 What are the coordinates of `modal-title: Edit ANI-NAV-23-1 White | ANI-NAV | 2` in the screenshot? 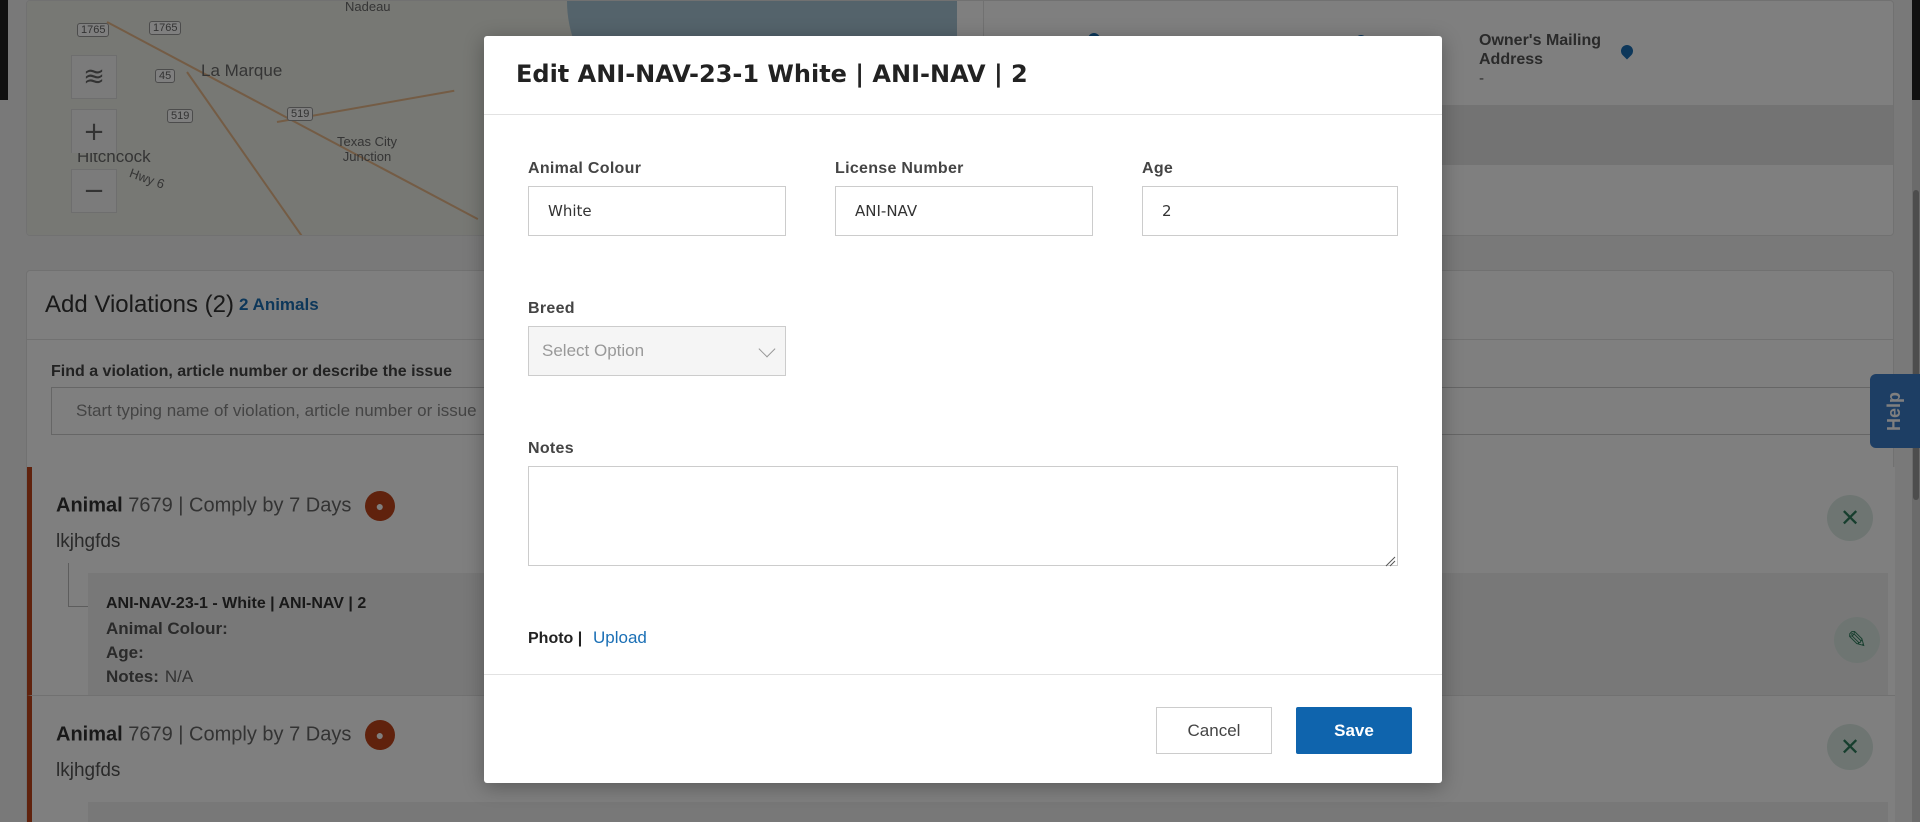 It's located at (772, 74).